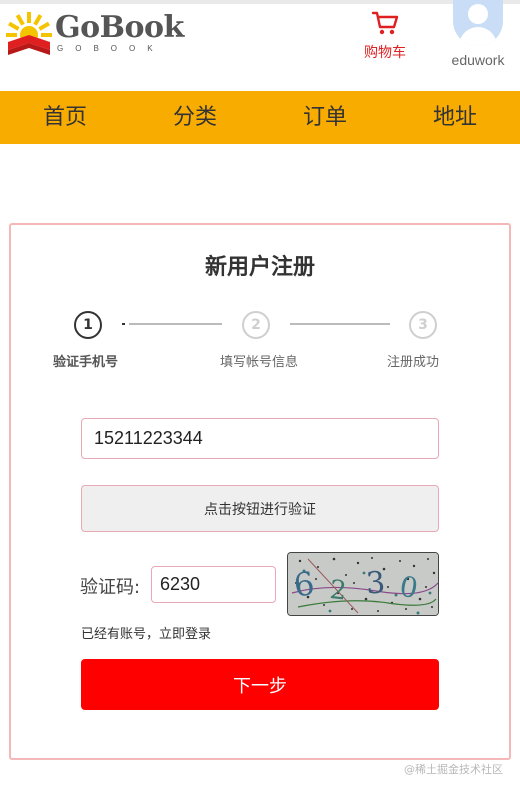 This screenshot has height=792, width=520. I want to click on cart-label: 购物车, so click(385, 53).